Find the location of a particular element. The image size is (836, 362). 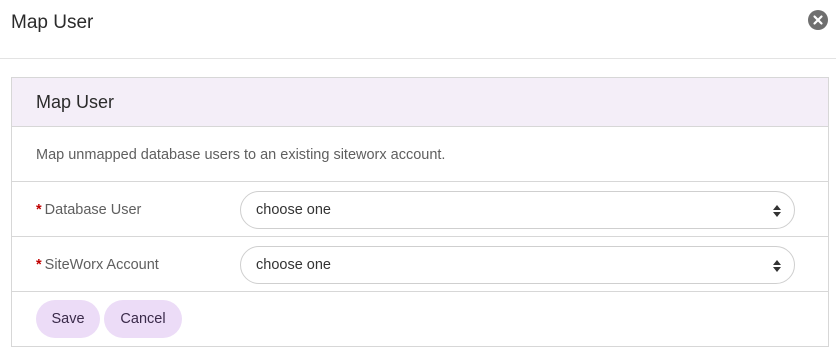

siteworx-account-row: * SiteWorx Account choose one is located at coordinates (420, 264).